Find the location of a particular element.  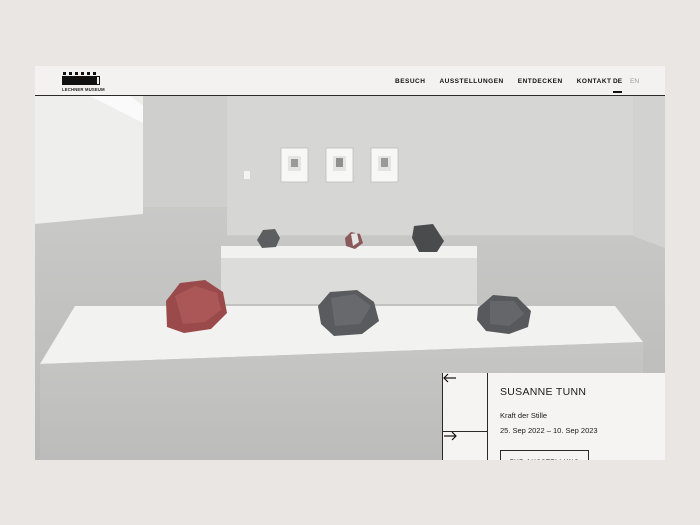

artist-name: SUSANNE TUNN is located at coordinates (543, 392).